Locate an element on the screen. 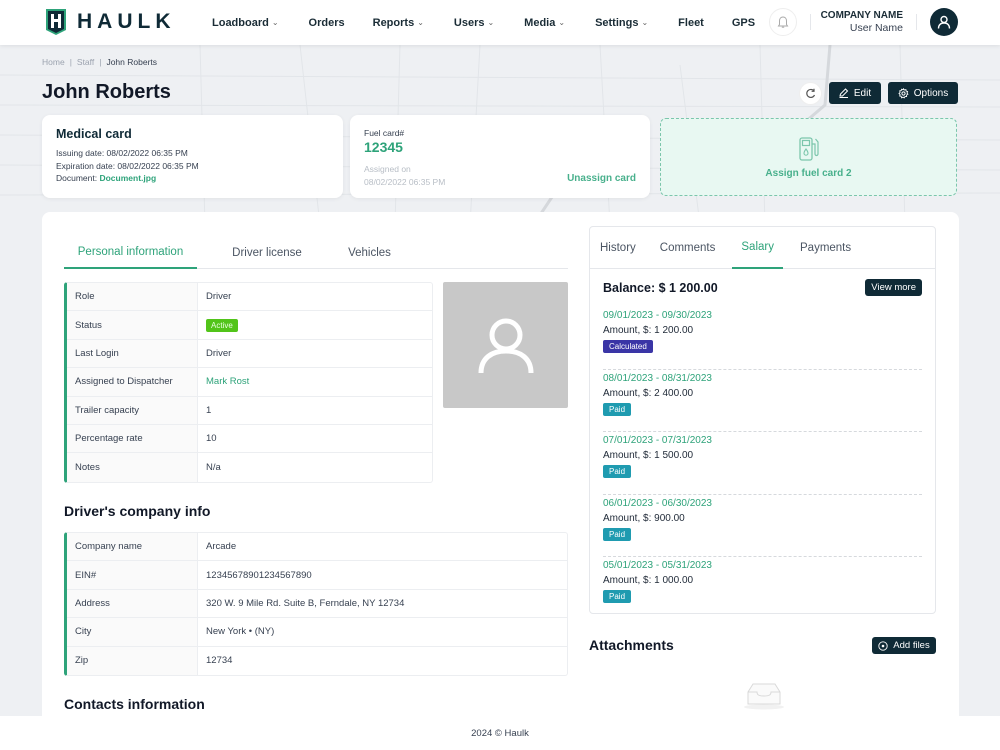 The width and height of the screenshot is (1000, 750). driver-photo-placeholder is located at coordinates (505, 345).